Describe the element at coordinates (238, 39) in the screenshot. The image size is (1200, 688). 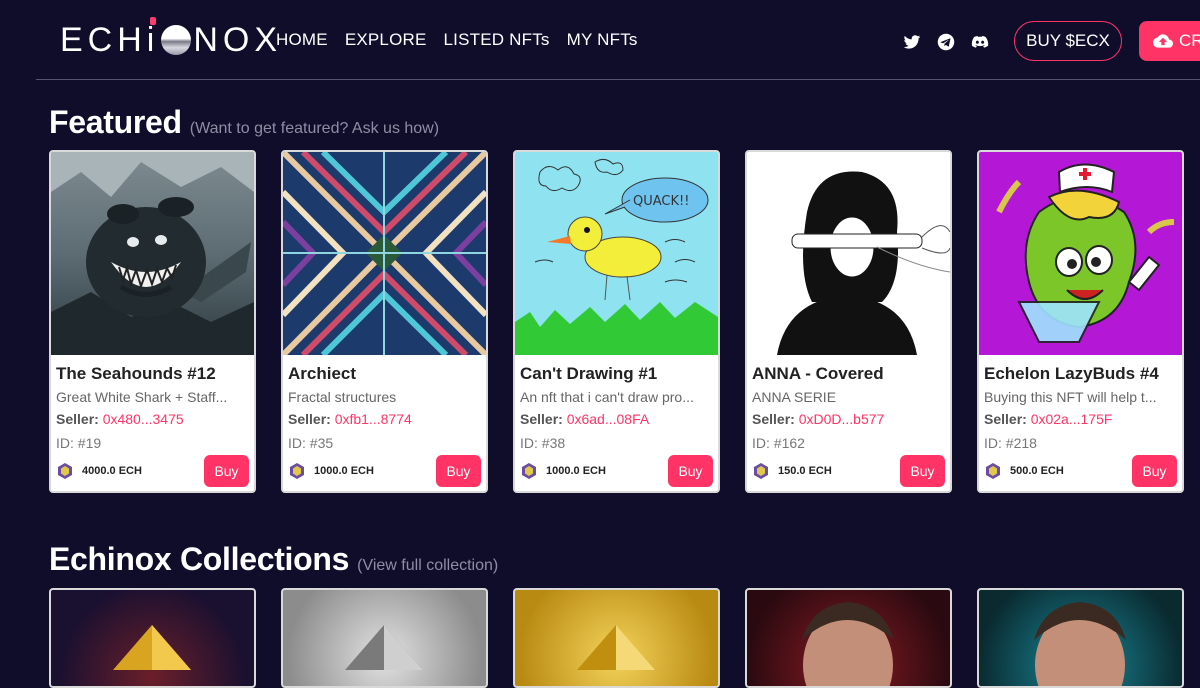
I see `logo-text-right: NOX` at that location.